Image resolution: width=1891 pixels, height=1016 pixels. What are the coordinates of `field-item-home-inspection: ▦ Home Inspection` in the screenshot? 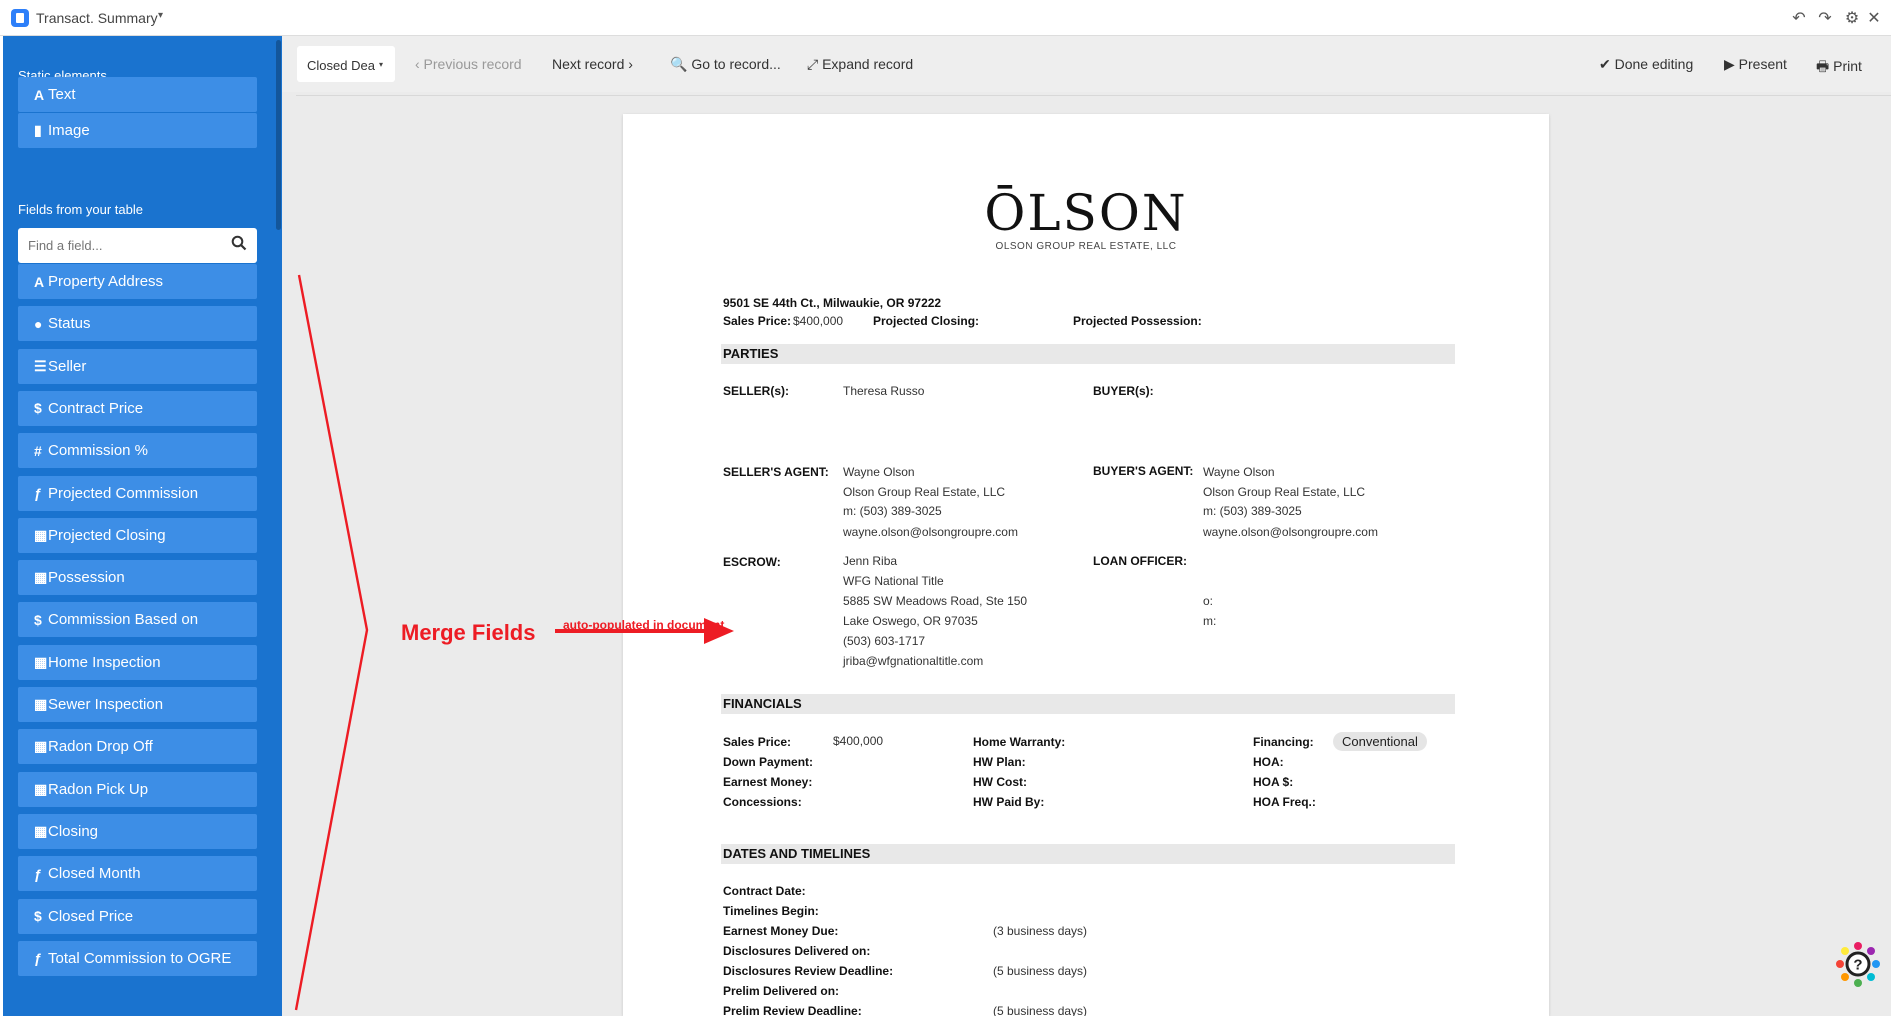 It's located at (137, 662).